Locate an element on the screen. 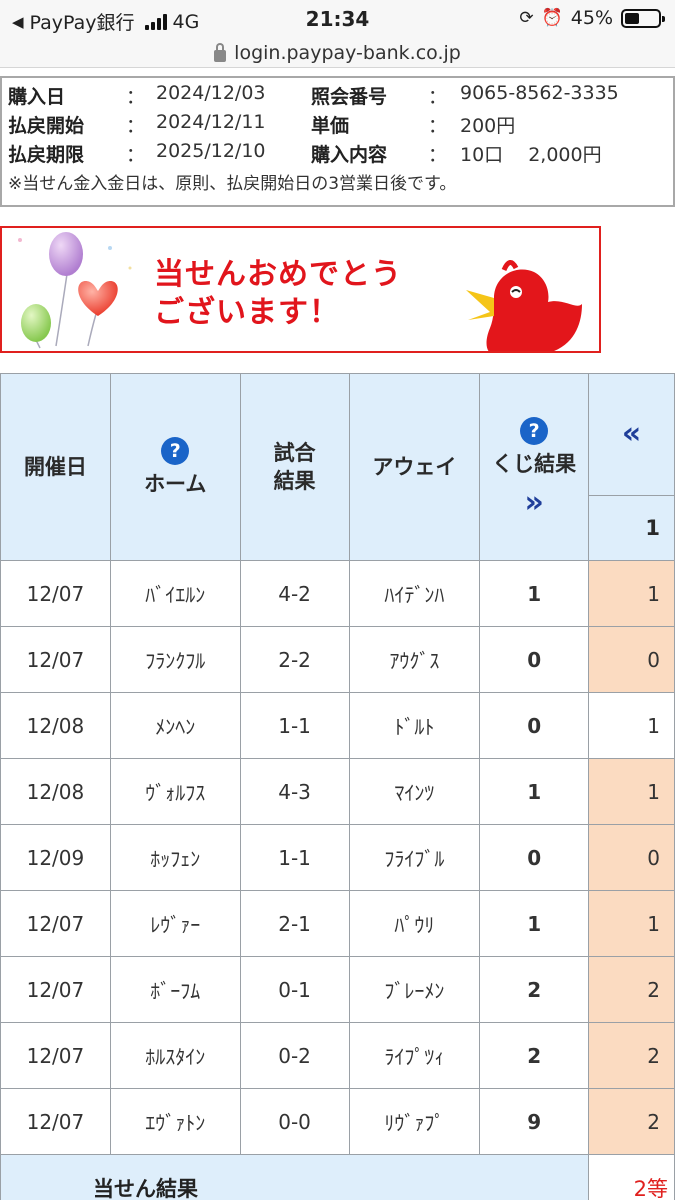 Image resolution: width=675 pixels, height=1200 pixels. next-page-chevron-icon: » is located at coordinates (534, 502).